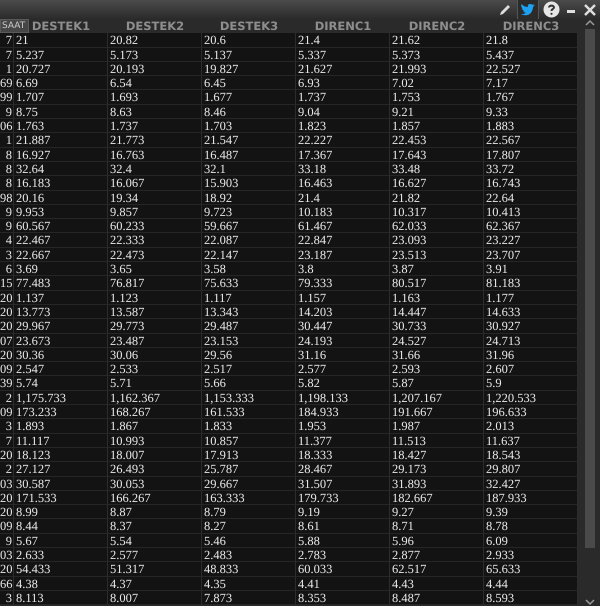 Image resolution: width=600 pixels, height=606 pixels. What do you see at coordinates (249, 483) in the screenshot?
I see `table-cell: 29.667` at bounding box center [249, 483].